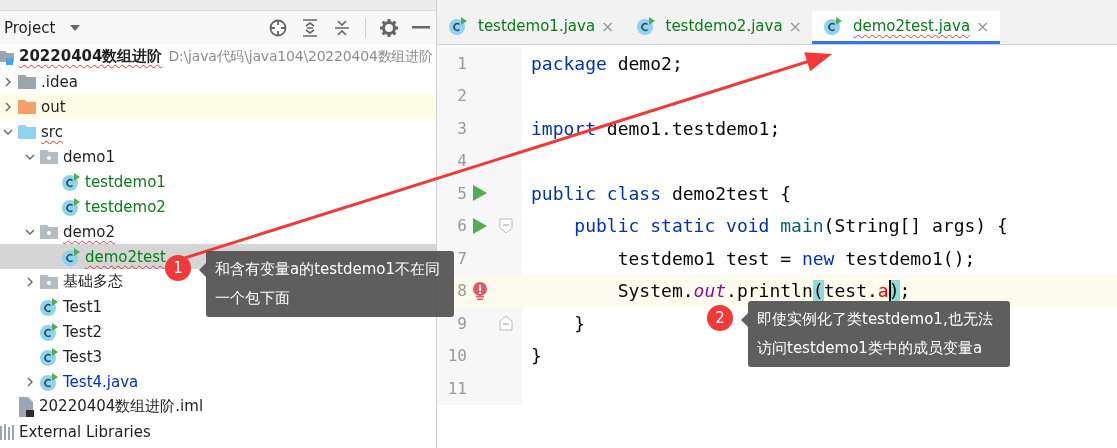 This screenshot has width=1117, height=448. Describe the element at coordinates (83, 306) in the screenshot. I see `tree-item-label: Test1` at that location.